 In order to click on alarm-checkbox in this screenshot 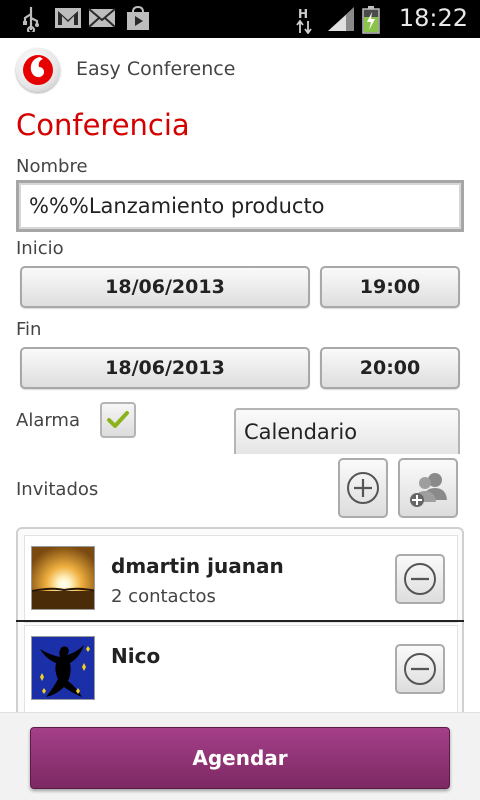, I will do `click(118, 420)`.